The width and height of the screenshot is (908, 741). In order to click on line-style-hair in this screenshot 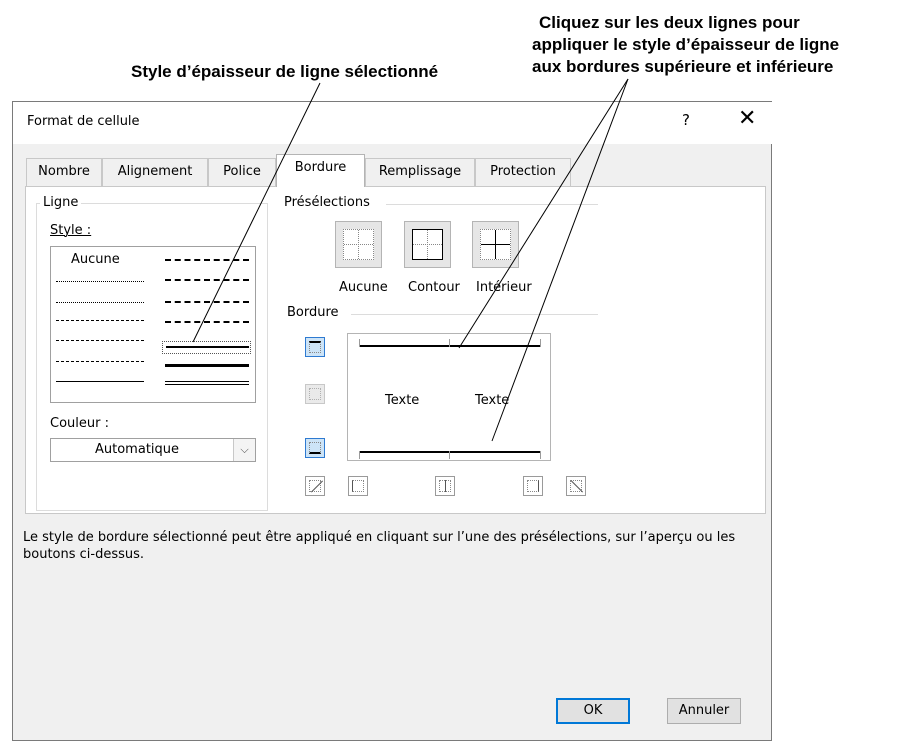, I will do `click(100, 281)`.